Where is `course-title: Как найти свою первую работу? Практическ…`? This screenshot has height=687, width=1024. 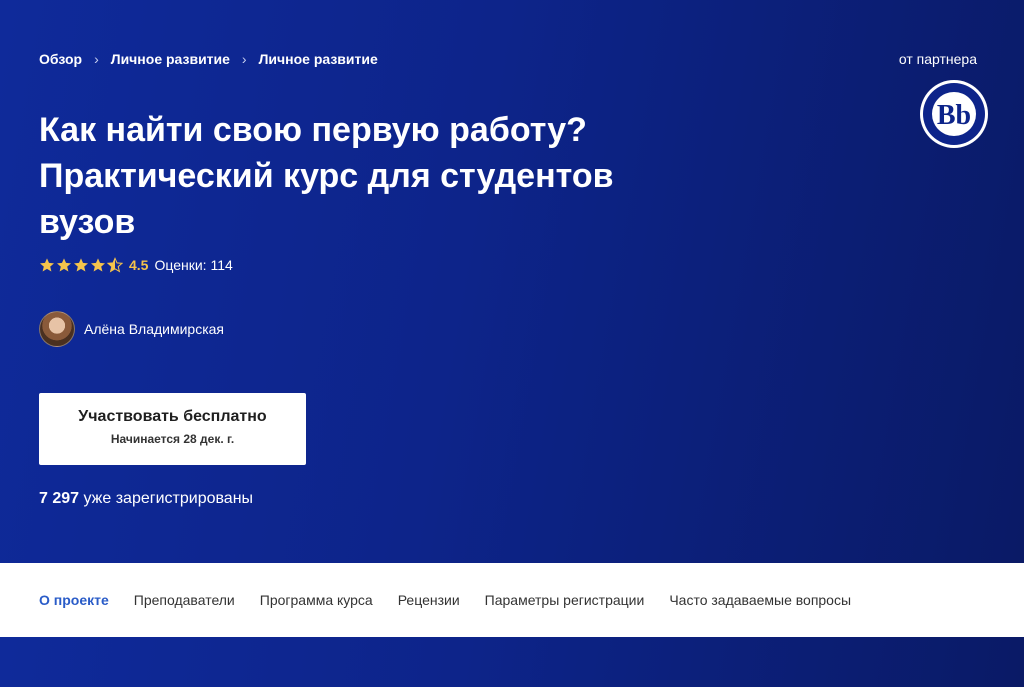 course-title: Как найти свою первую работу? Практическ… is located at coordinates (379, 176).